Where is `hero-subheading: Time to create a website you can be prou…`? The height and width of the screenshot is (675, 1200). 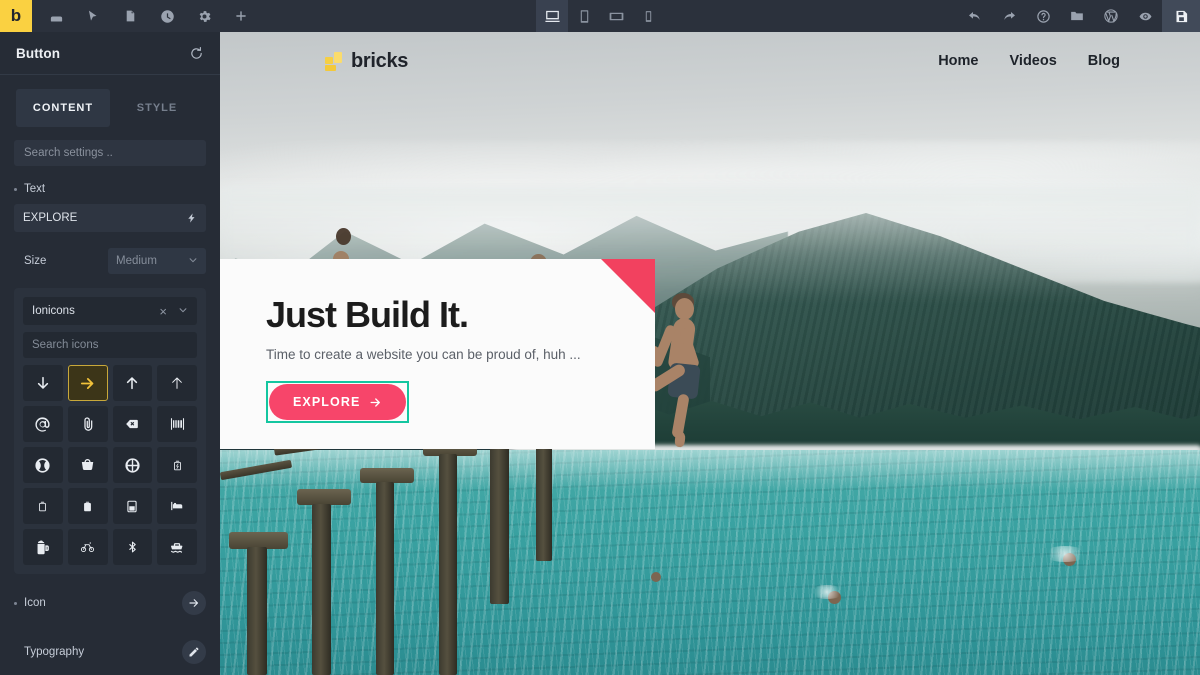 hero-subheading: Time to create a website you can be prou… is located at coordinates (423, 354).